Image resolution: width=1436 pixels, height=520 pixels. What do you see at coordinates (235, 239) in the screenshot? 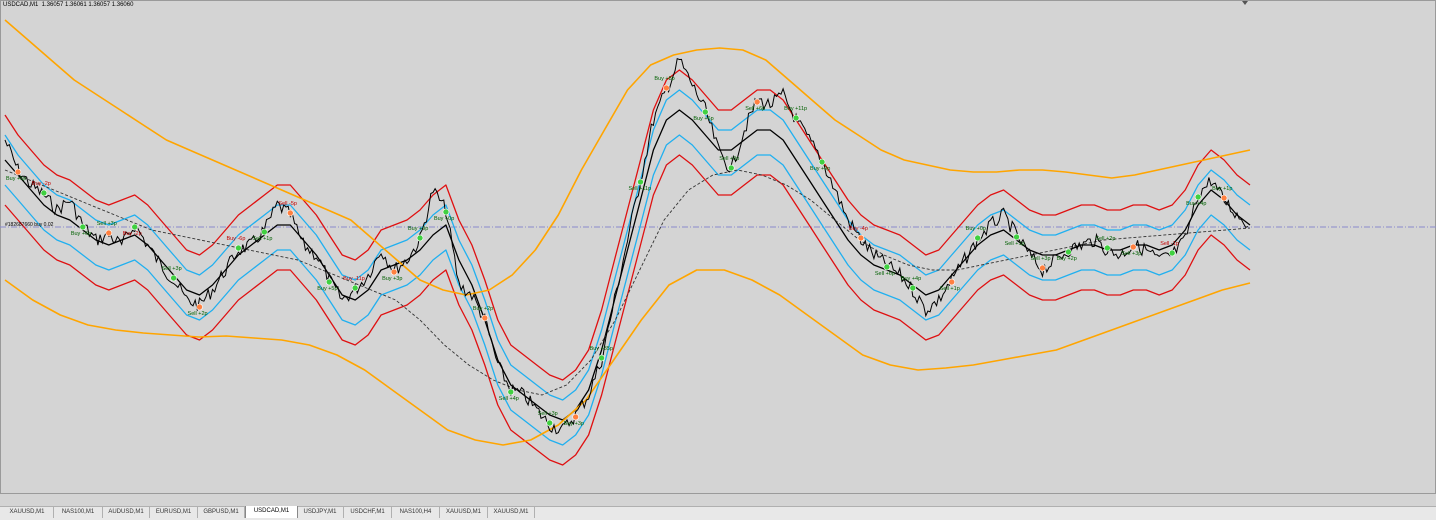
I see `signal-label: Buy -6p` at bounding box center [235, 239].